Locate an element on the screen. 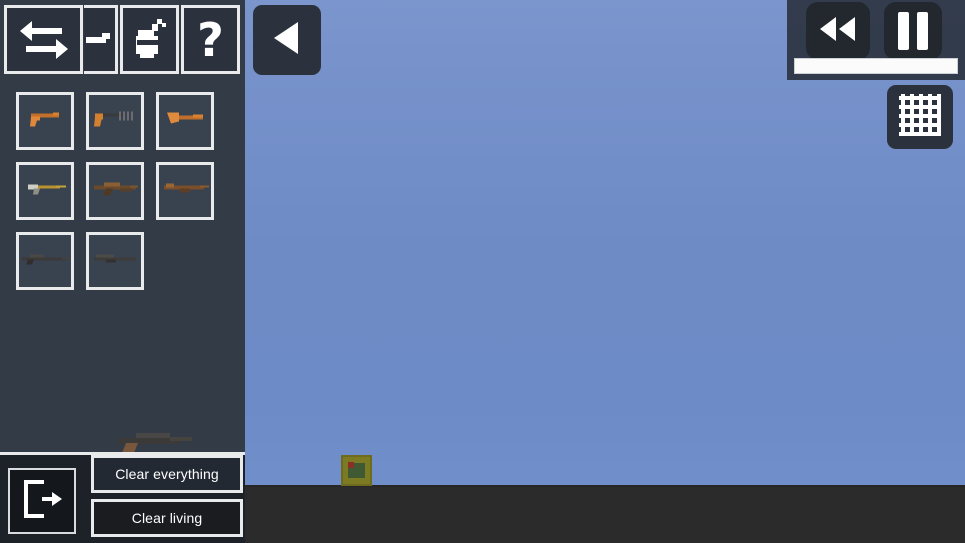 This screenshot has width=965, height=543. weapon-slot-machine-pistol is located at coordinates (115, 121).